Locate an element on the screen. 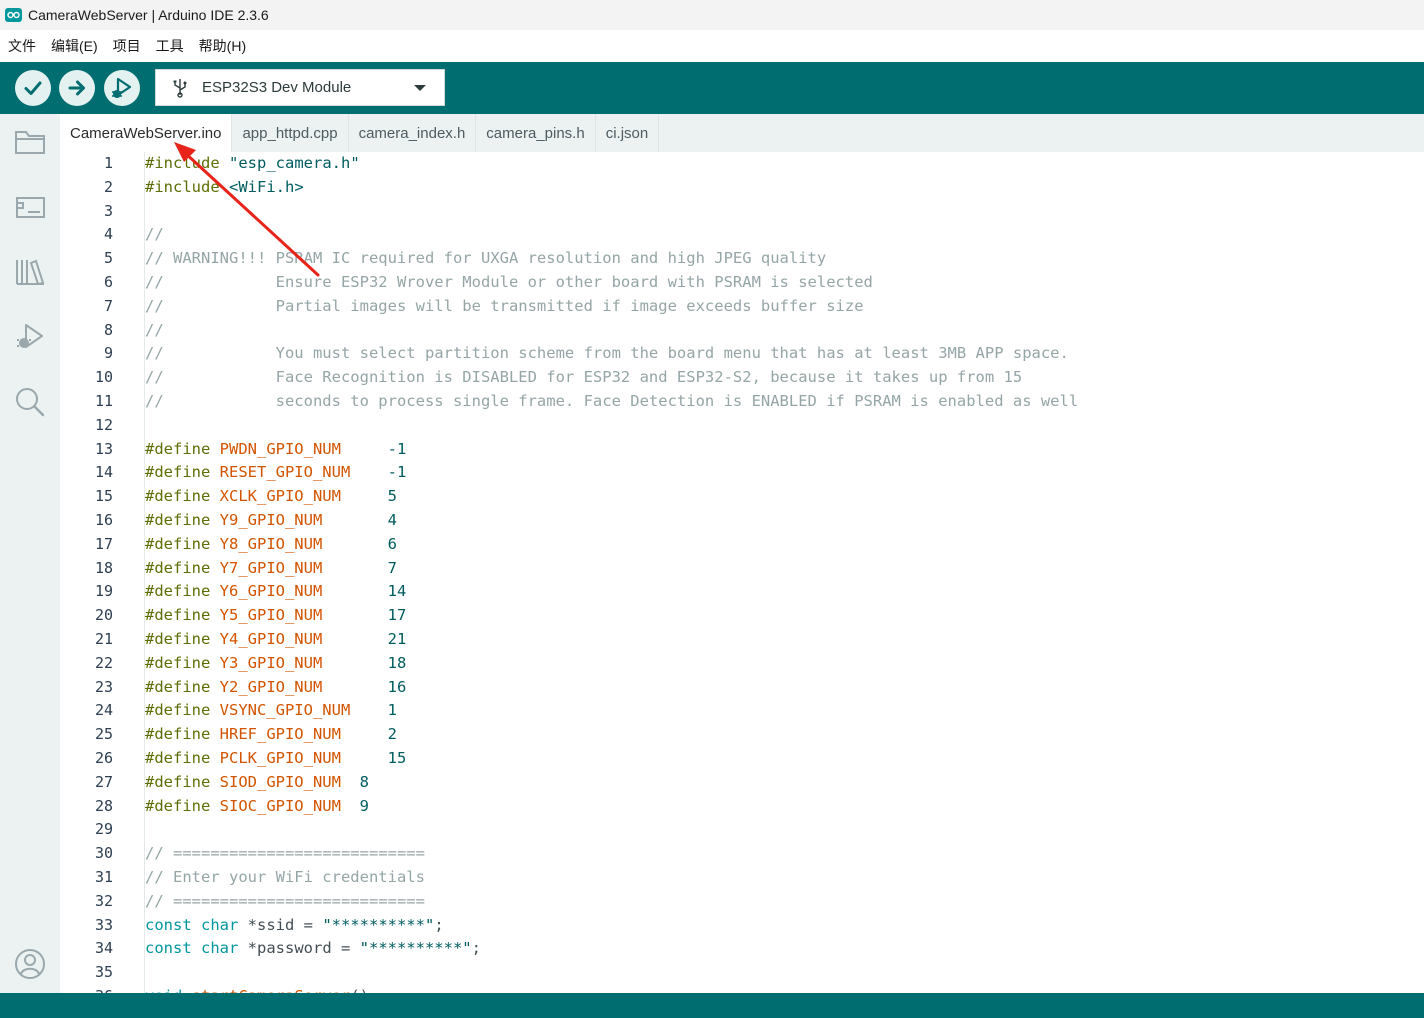  code-token: -1 is located at coordinates (397, 448).